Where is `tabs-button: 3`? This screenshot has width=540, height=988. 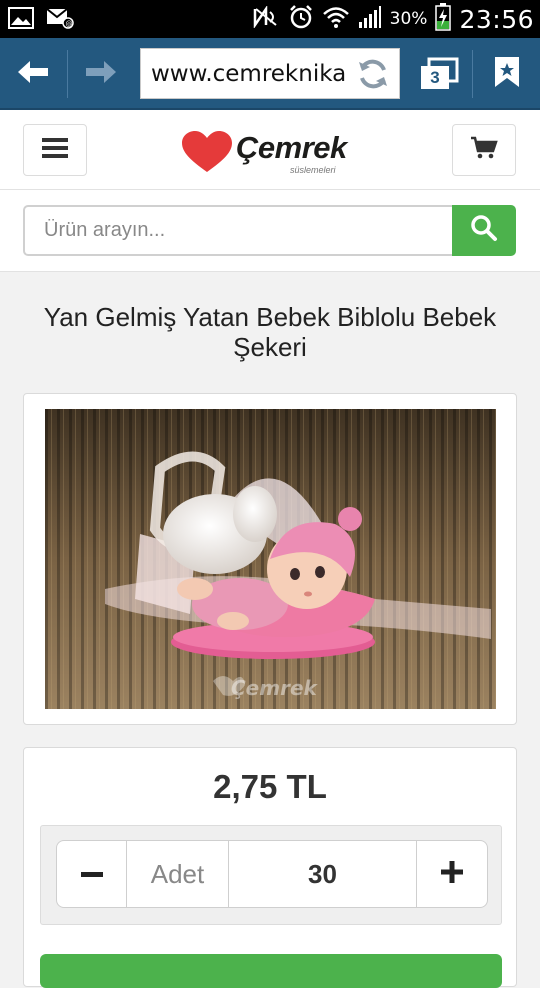 tabs-button: 3 is located at coordinates (439, 74).